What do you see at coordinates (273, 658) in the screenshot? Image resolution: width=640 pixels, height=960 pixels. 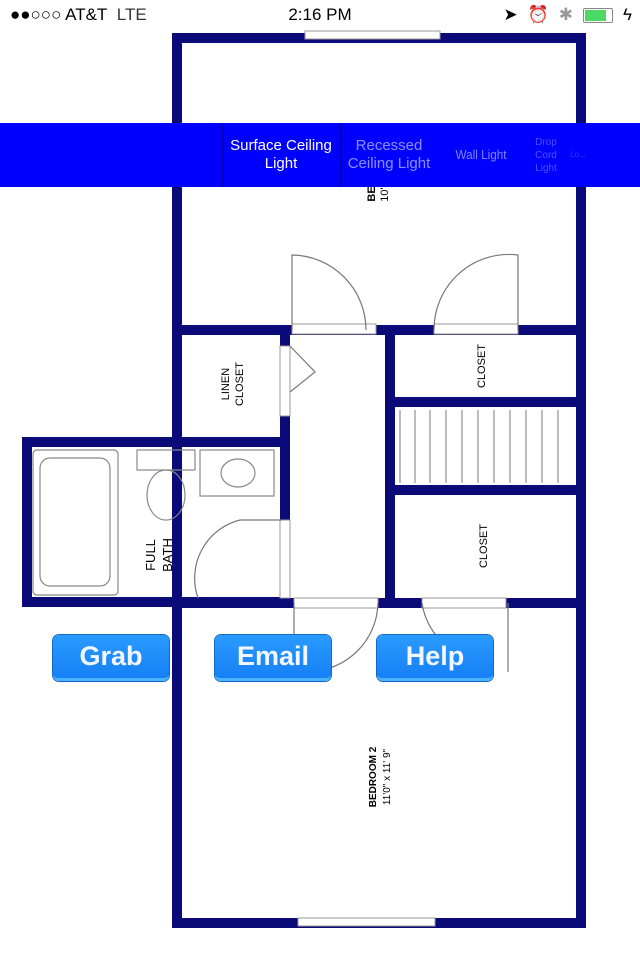 I see `email-button: Email` at bounding box center [273, 658].